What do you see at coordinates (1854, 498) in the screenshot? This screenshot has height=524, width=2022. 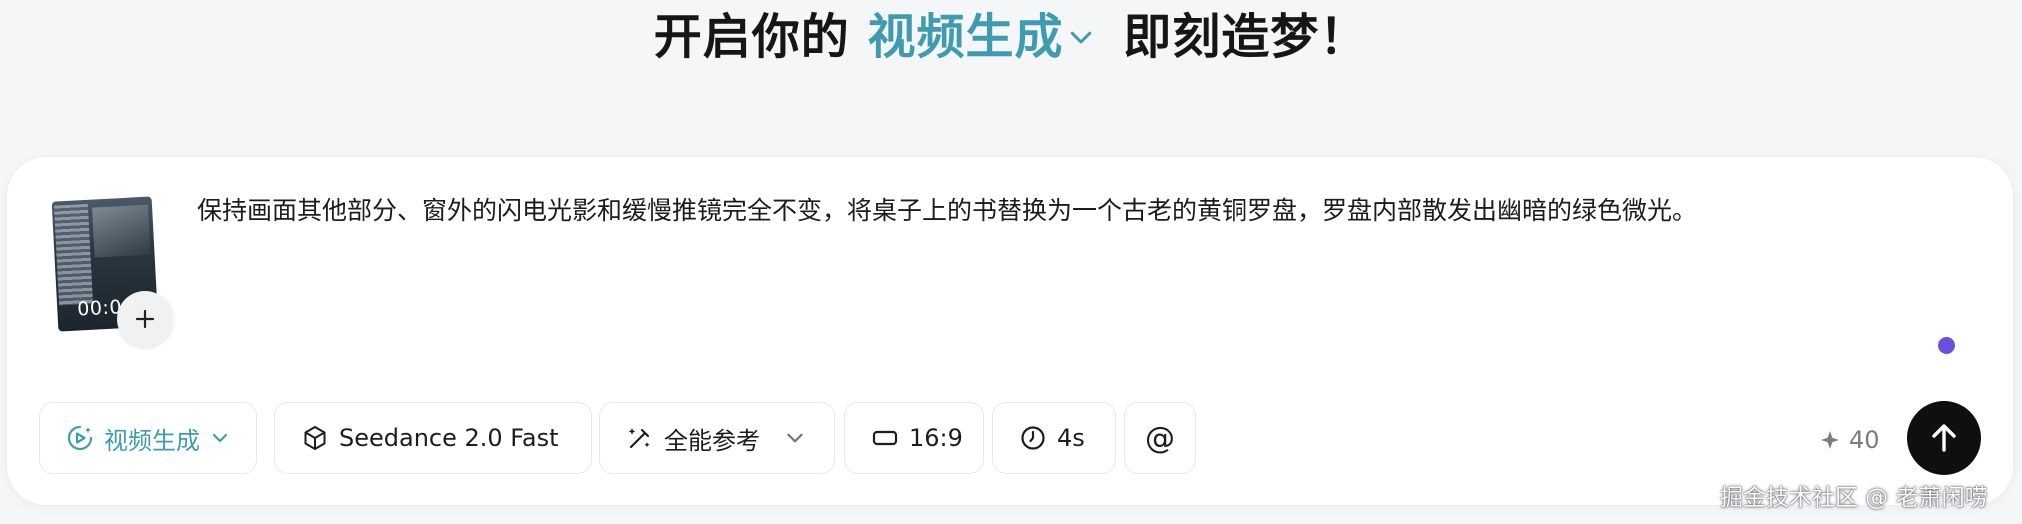 I see `watermark: 掘金技术社区 @ 老萧闲唠` at bounding box center [1854, 498].